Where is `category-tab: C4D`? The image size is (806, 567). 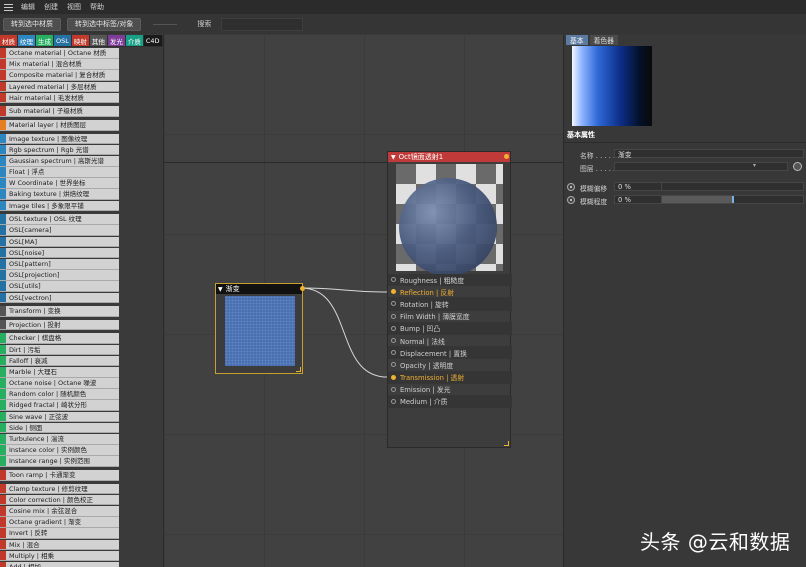
category-tab: C4D is located at coordinates (152, 40).